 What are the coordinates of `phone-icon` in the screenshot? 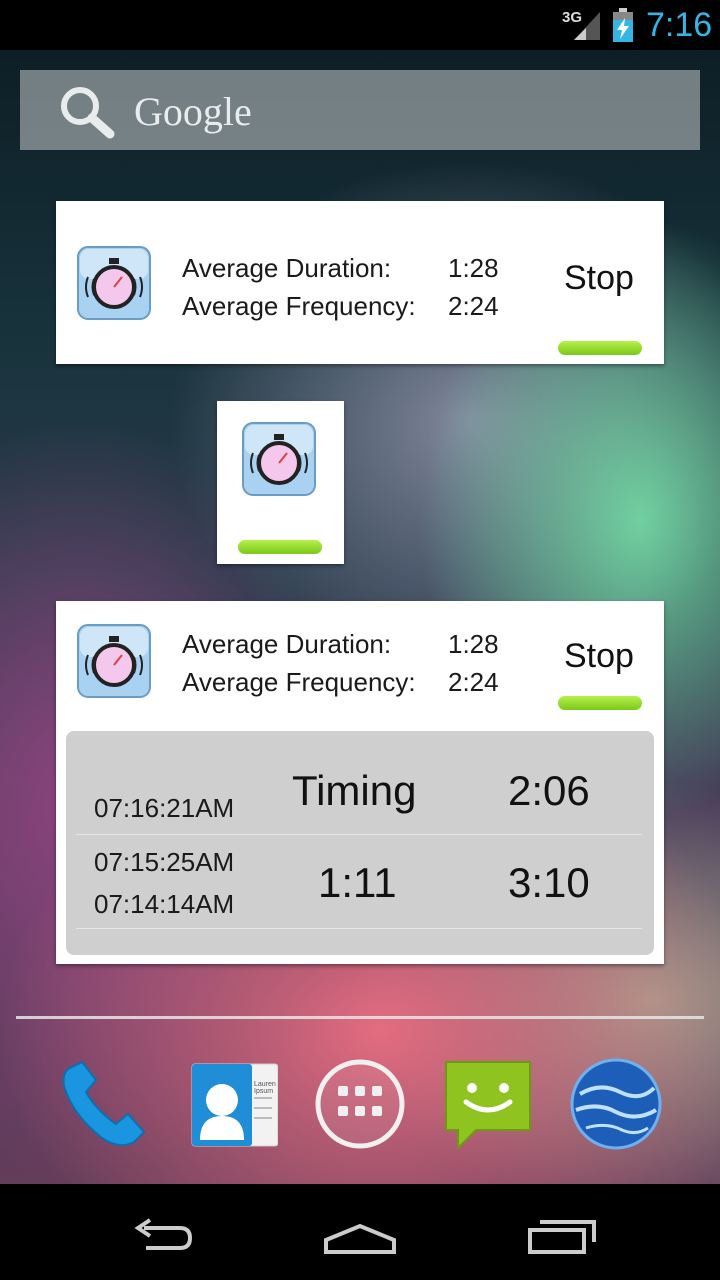 It's located at (102, 1104).